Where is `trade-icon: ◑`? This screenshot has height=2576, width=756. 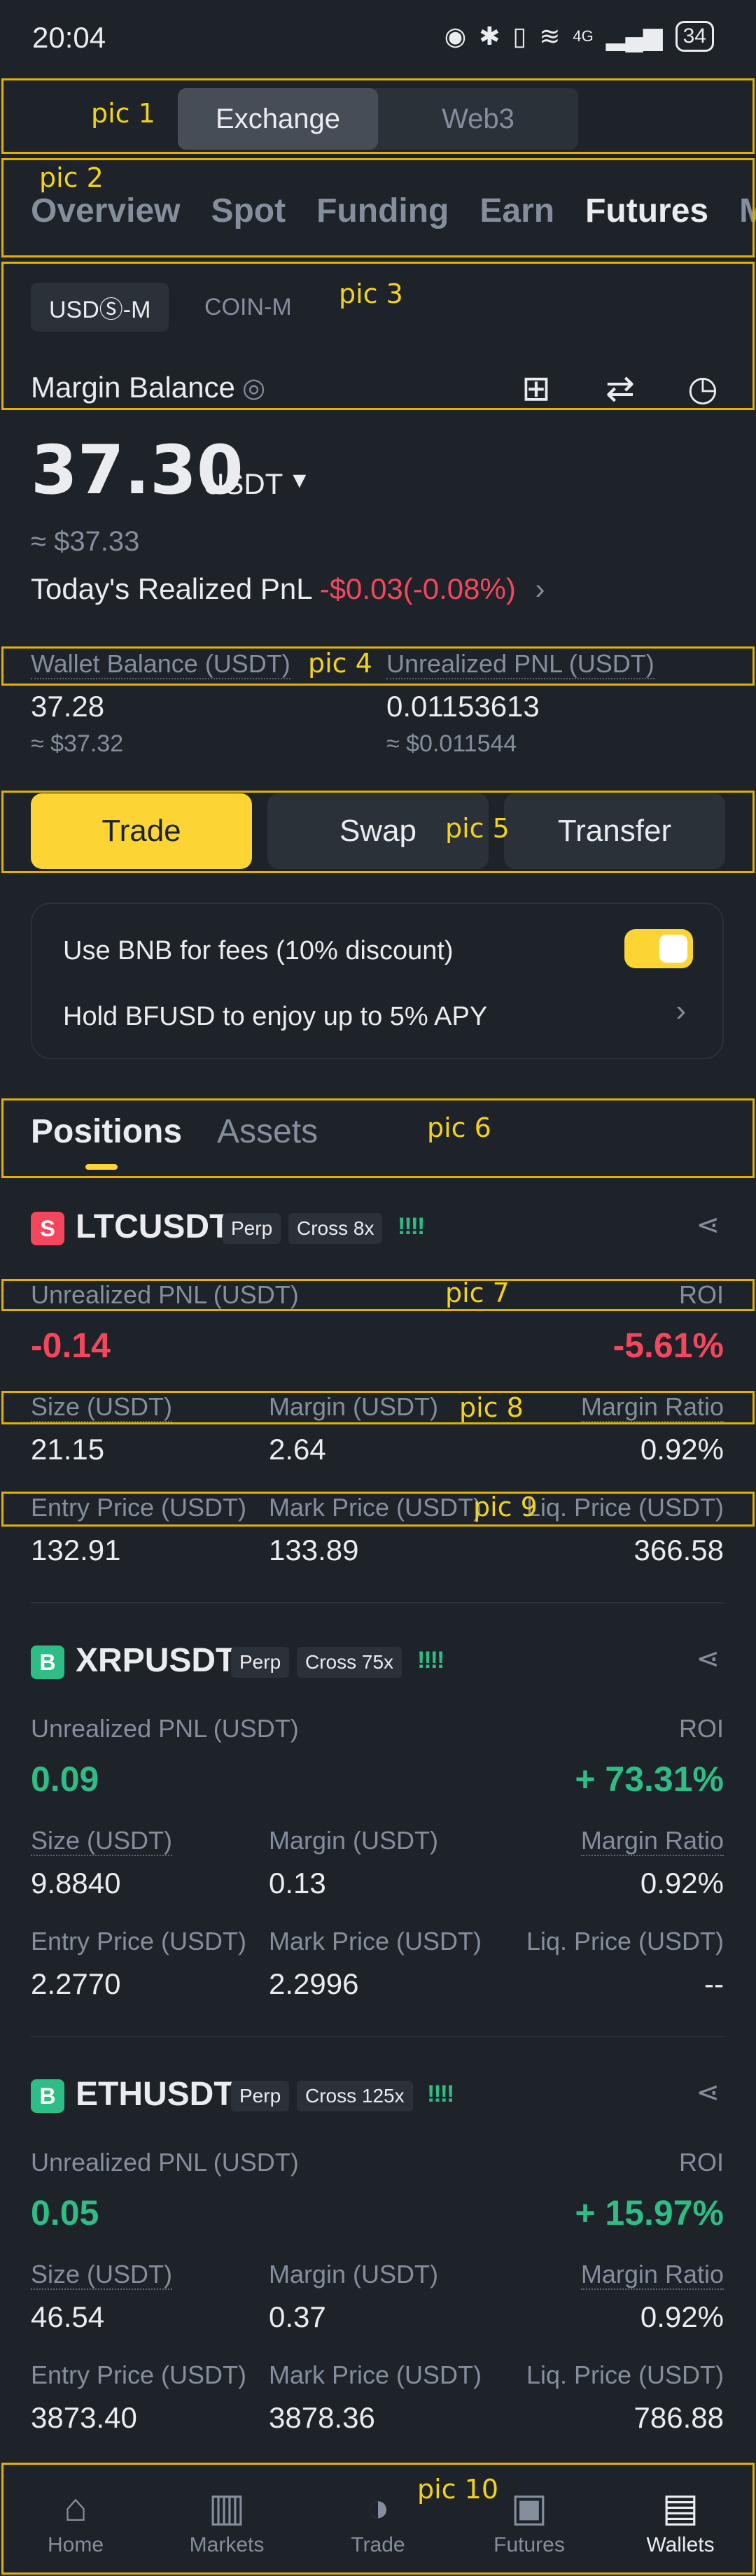
trade-icon: ◑ is located at coordinates (378, 2507).